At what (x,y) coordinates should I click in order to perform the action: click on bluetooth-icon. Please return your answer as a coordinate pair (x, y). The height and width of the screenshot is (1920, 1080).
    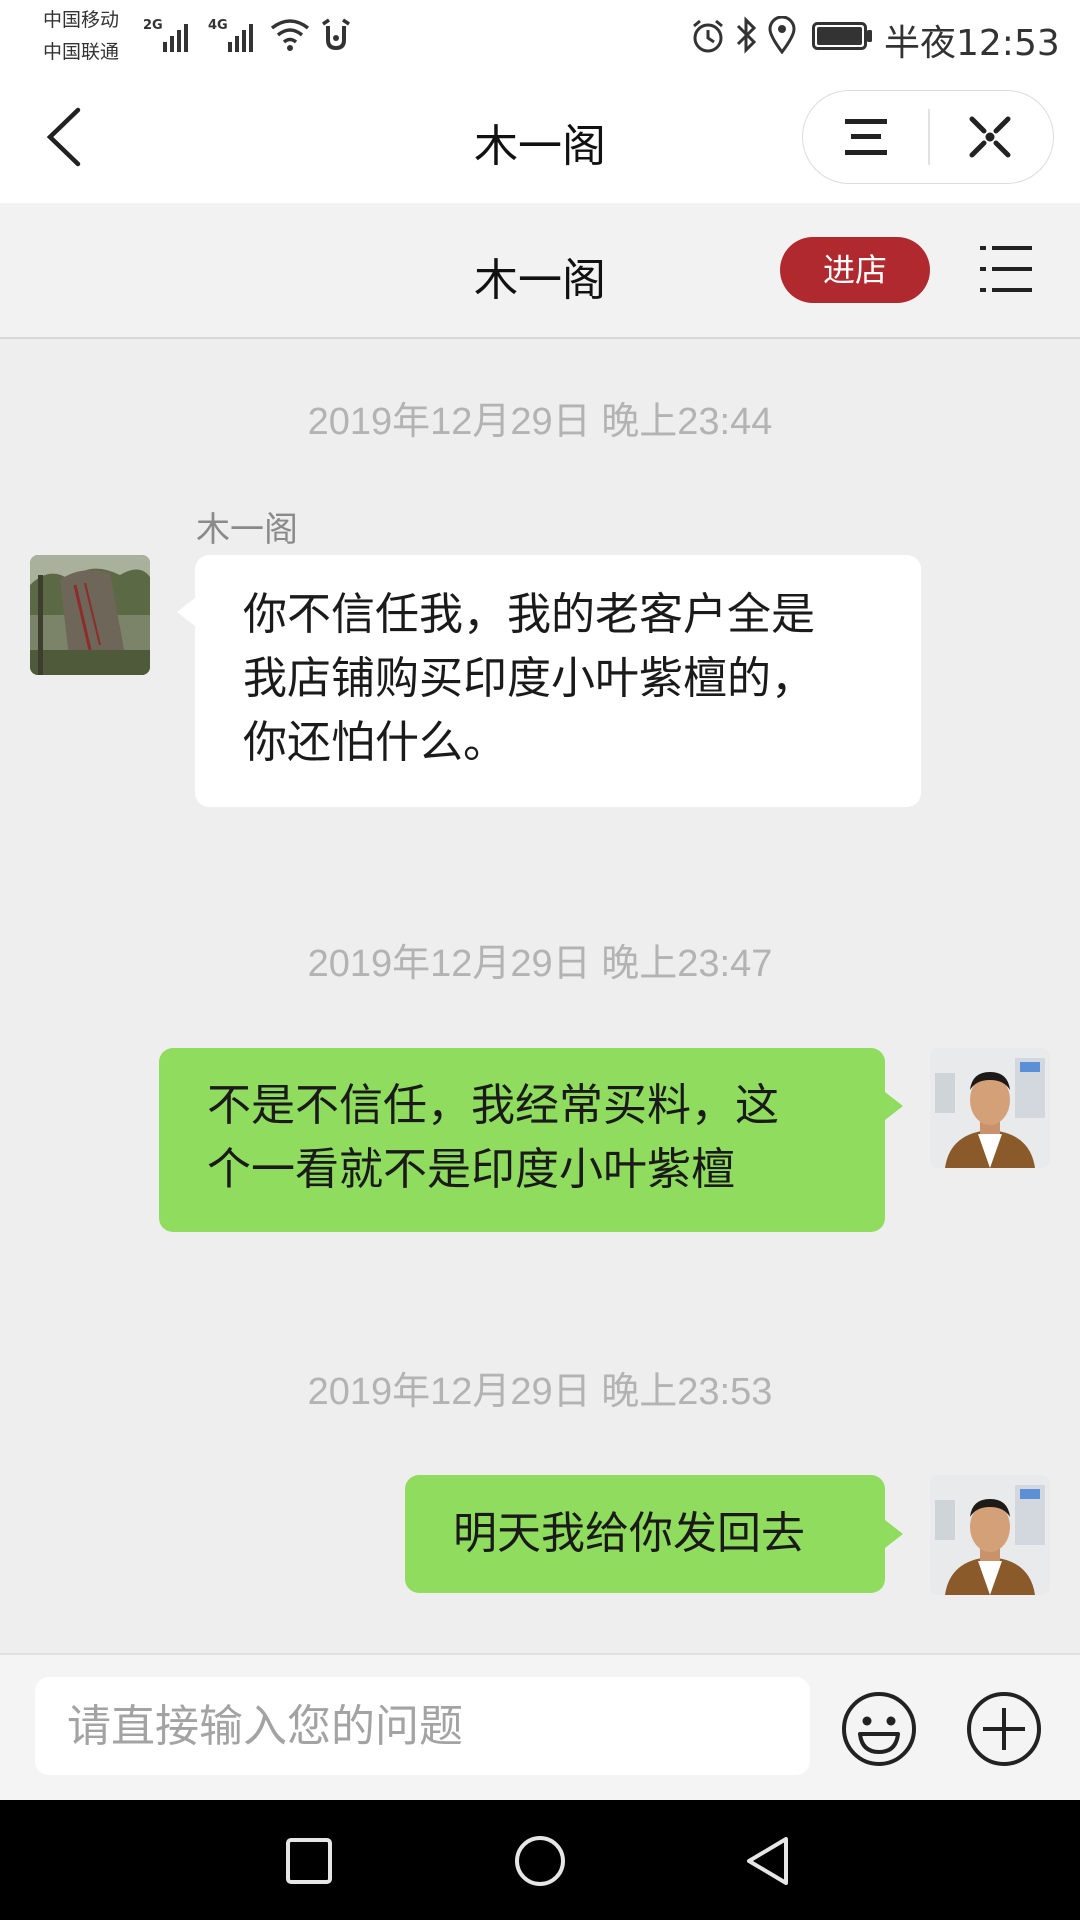
    Looking at the image, I should click on (746, 35).